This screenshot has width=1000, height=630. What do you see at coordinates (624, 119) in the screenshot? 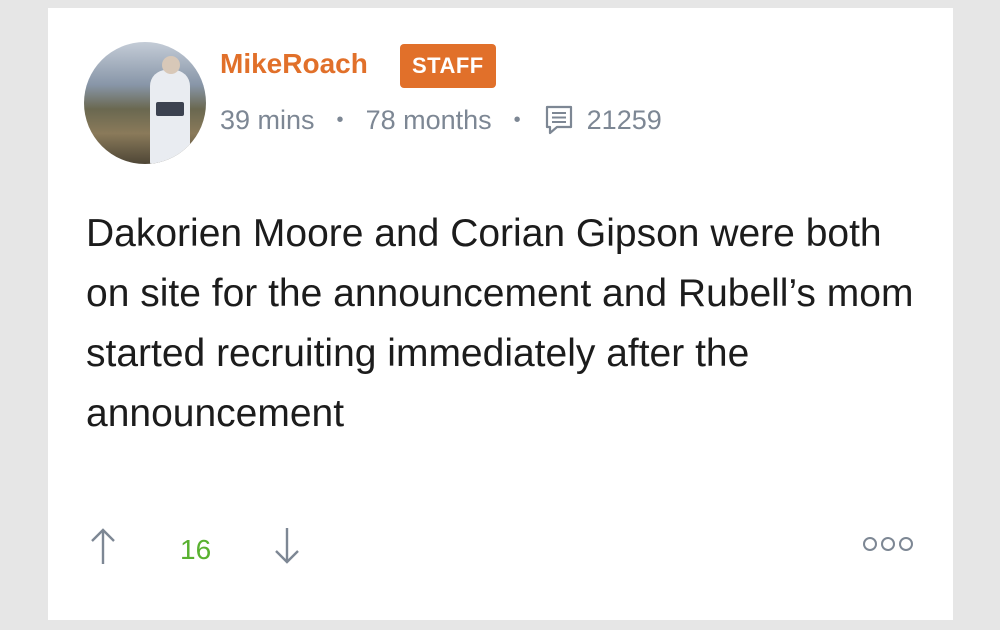
I see `post-count: 21259` at bounding box center [624, 119].